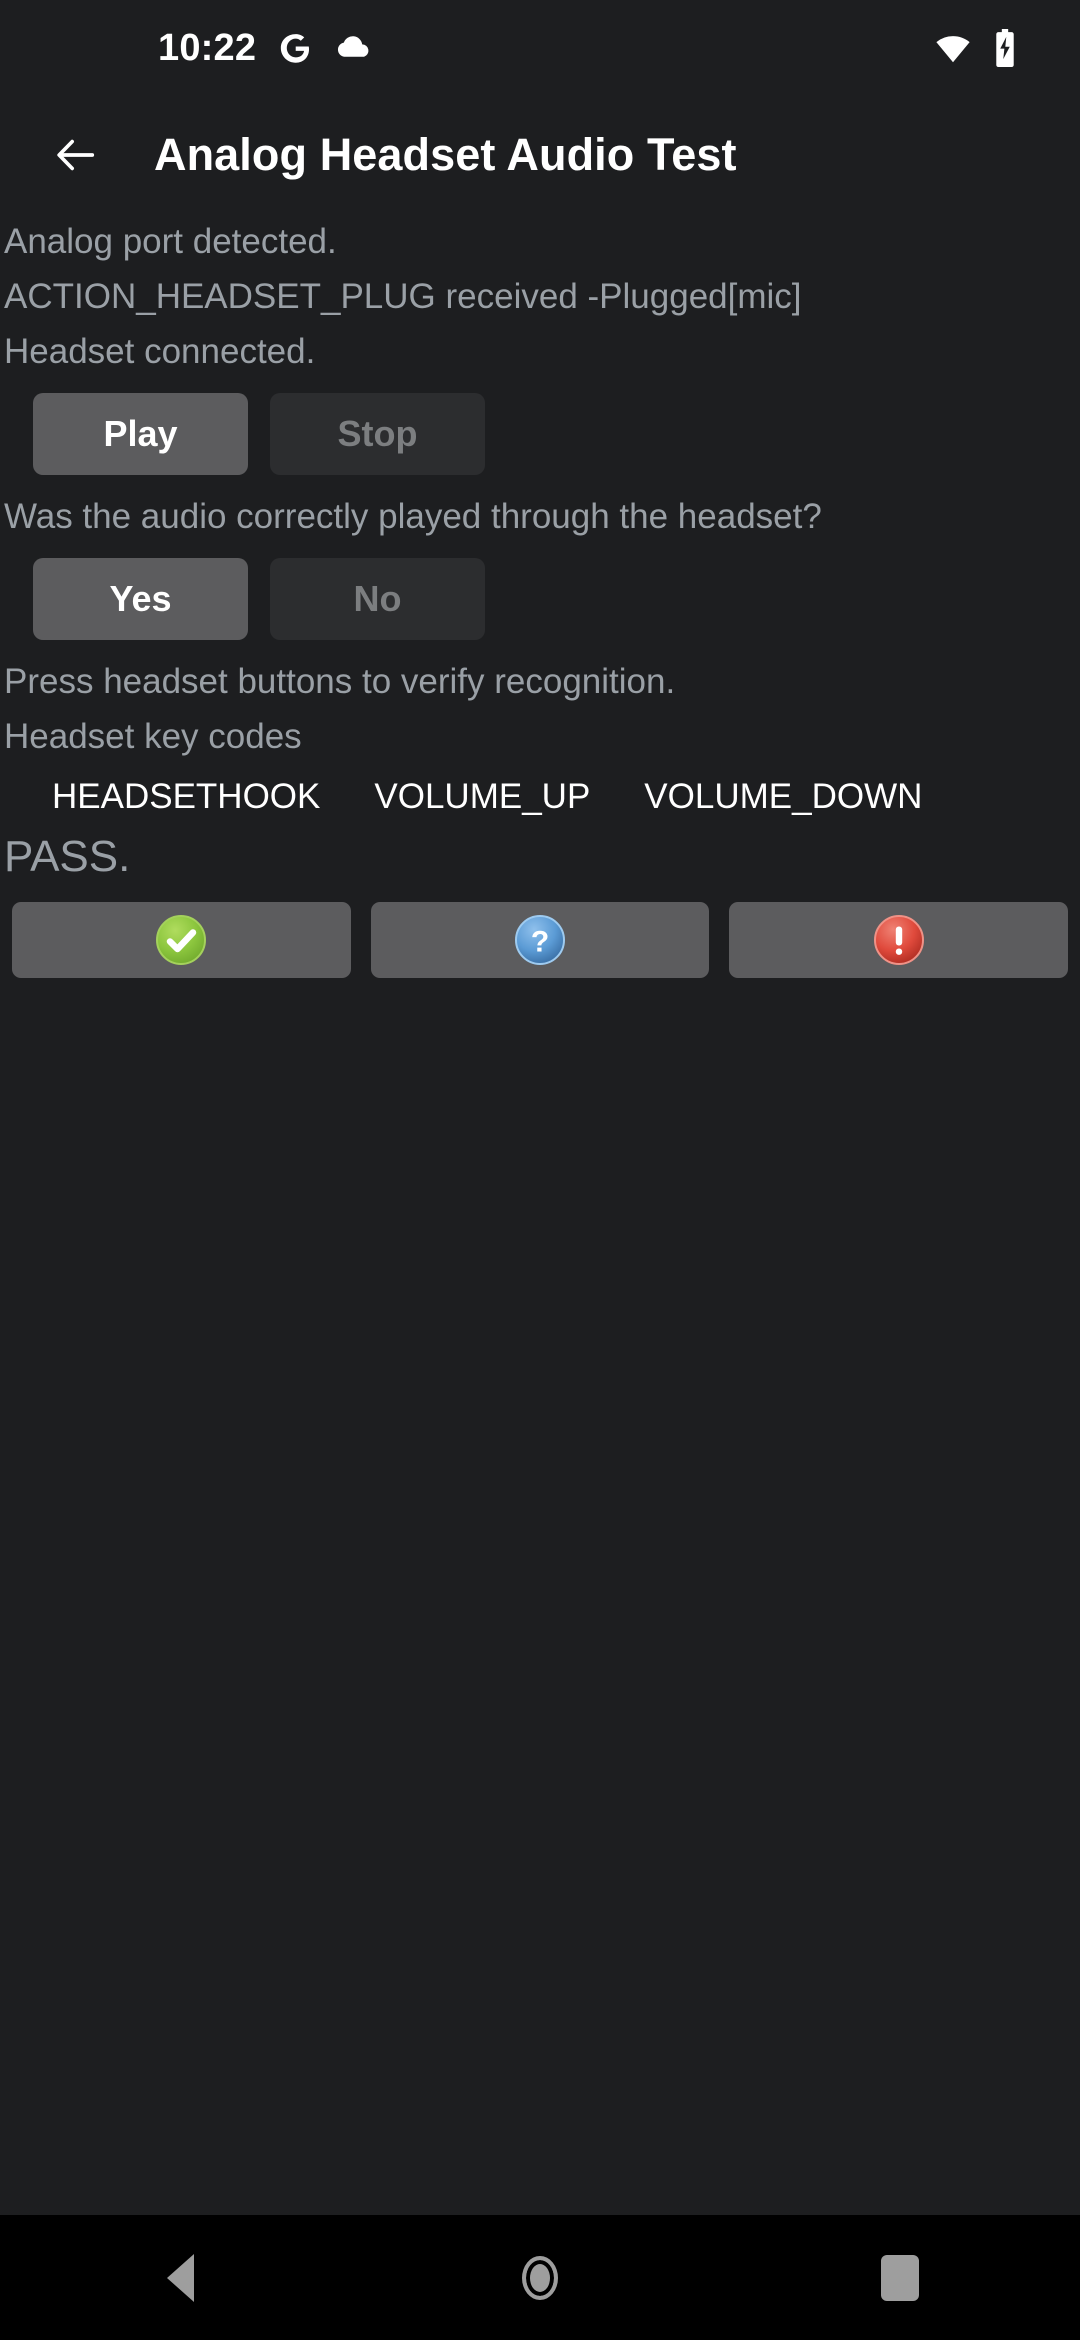 This screenshot has height=2340, width=1080. I want to click on check-circle-icon, so click(181, 940).